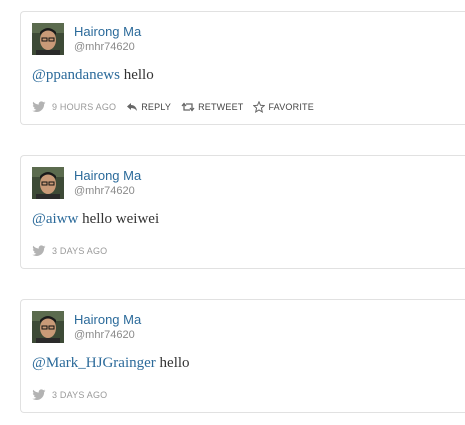 Image resolution: width=465 pixels, height=425 pixels. I want to click on star-icon, so click(259, 107).